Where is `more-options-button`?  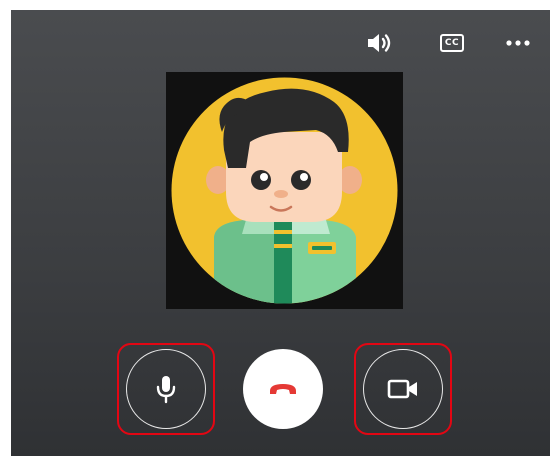
more-options-button is located at coordinates (518, 43).